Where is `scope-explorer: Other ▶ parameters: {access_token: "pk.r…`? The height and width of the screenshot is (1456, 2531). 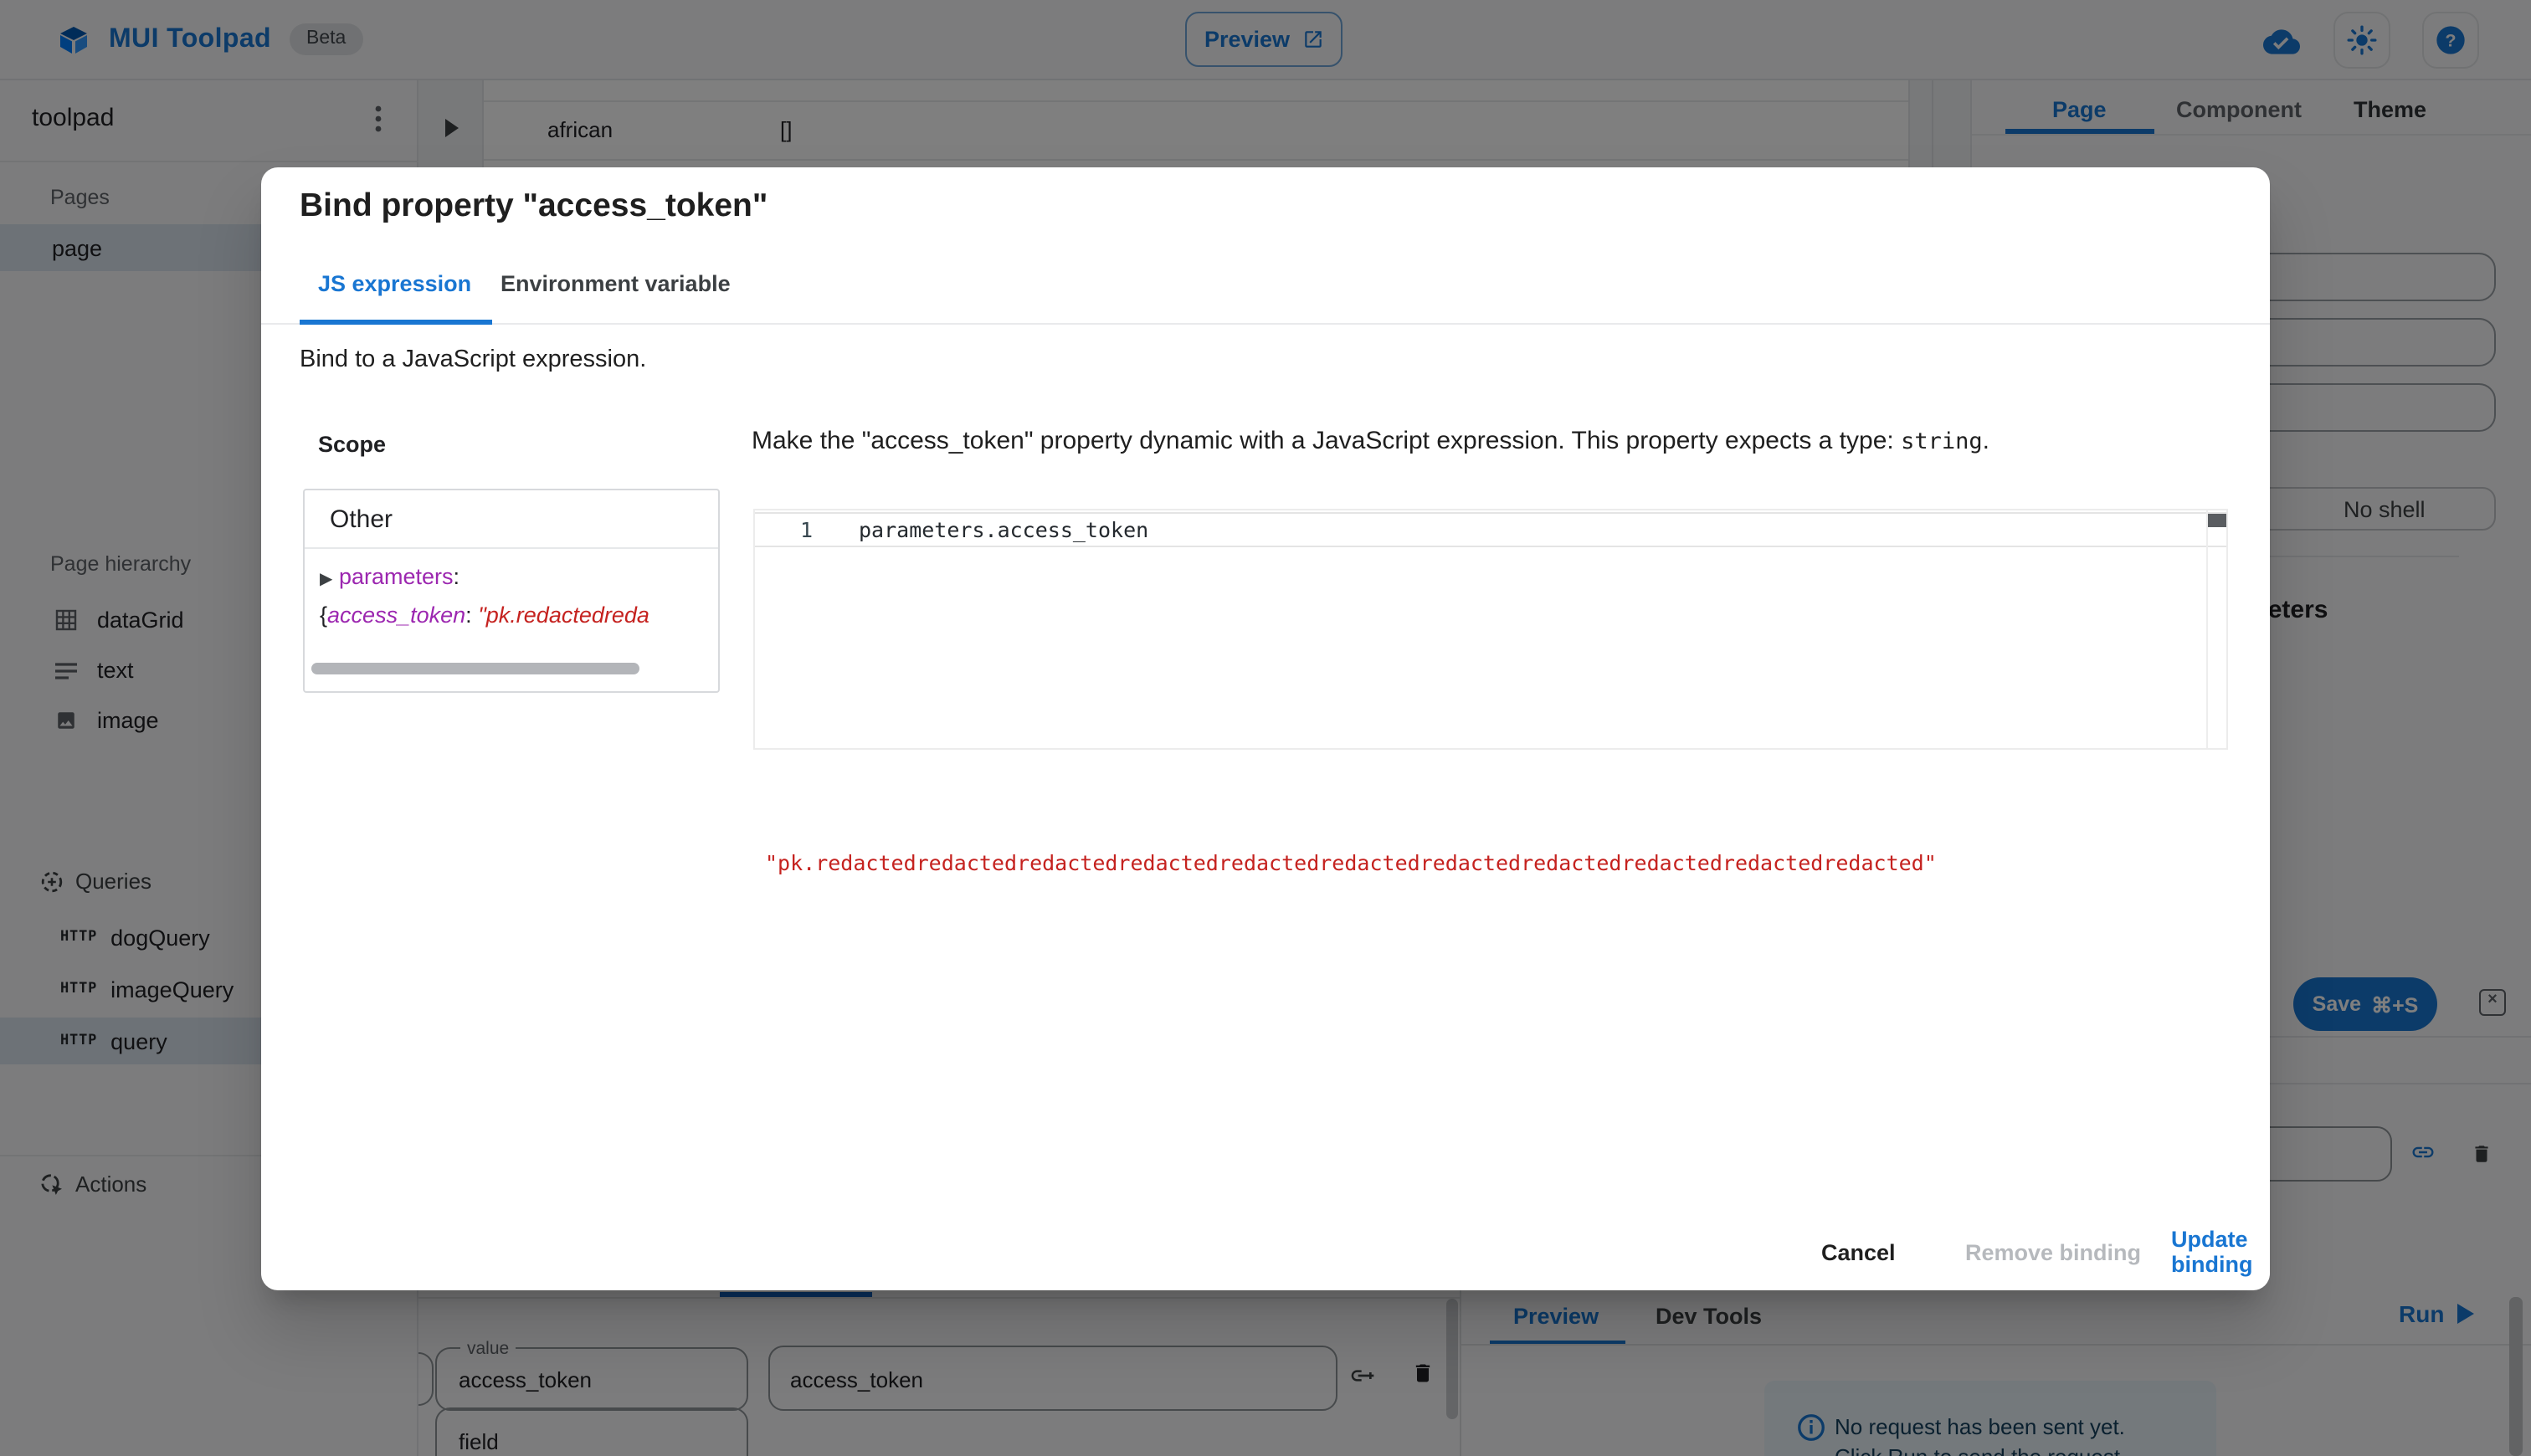 scope-explorer: Other ▶ parameters: {access_token: "pk.r… is located at coordinates (511, 591).